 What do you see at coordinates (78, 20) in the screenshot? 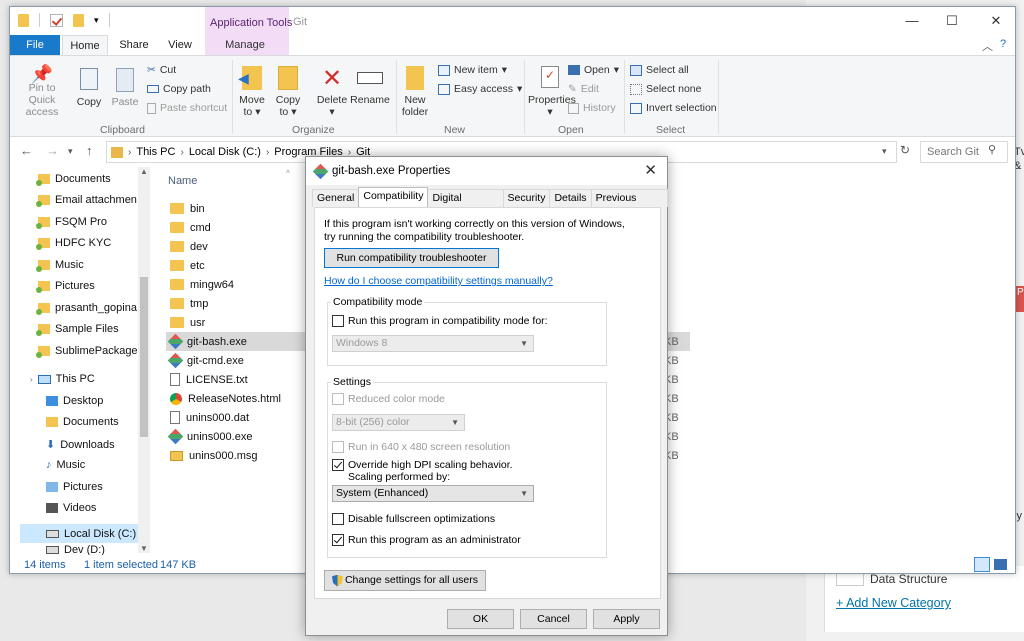
I see `new-folder-icon` at bounding box center [78, 20].